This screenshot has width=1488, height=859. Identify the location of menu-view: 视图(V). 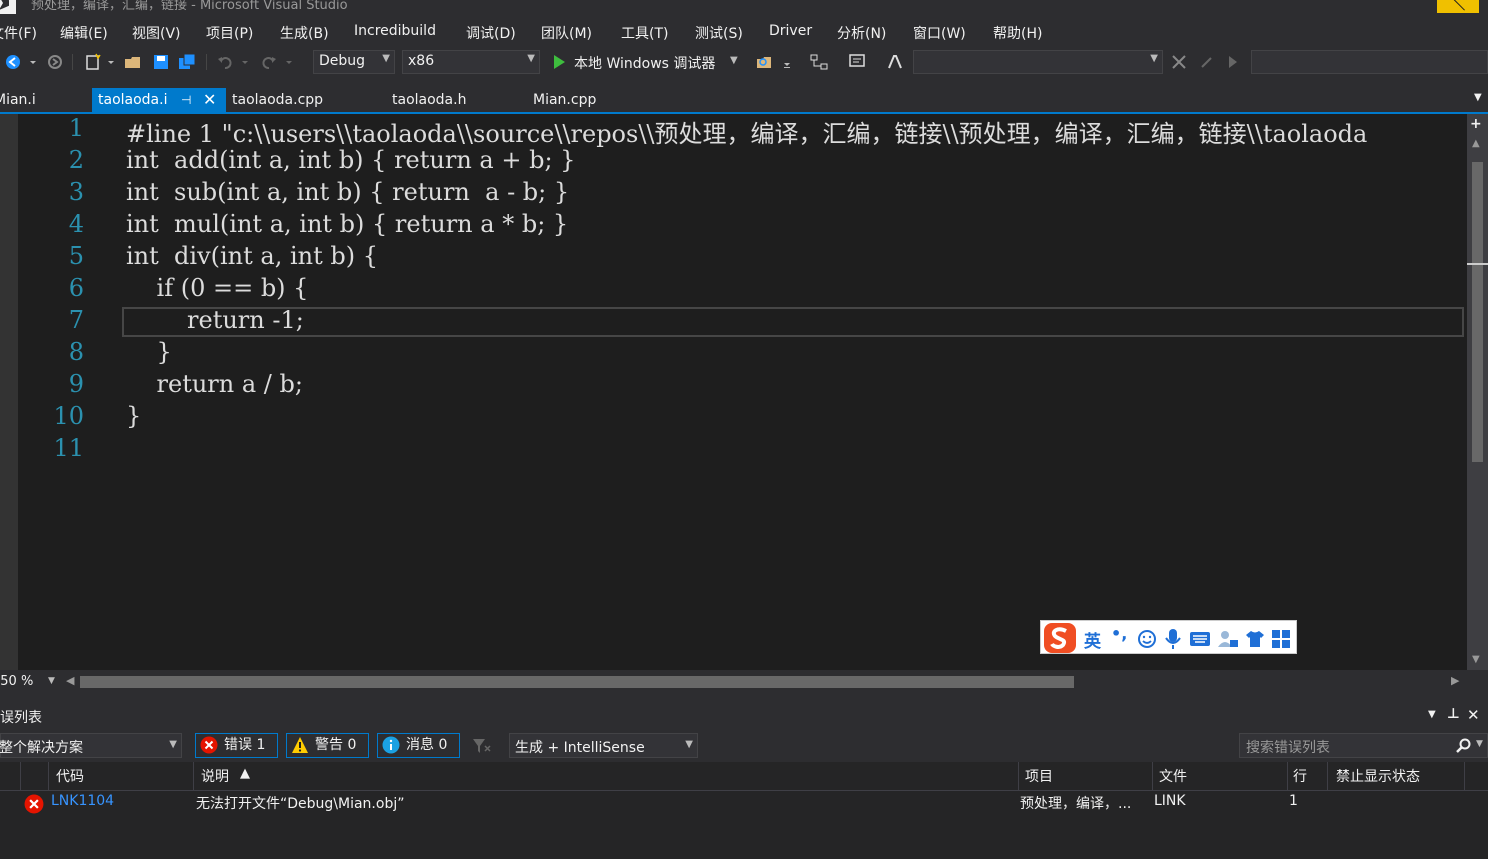
(156, 33).